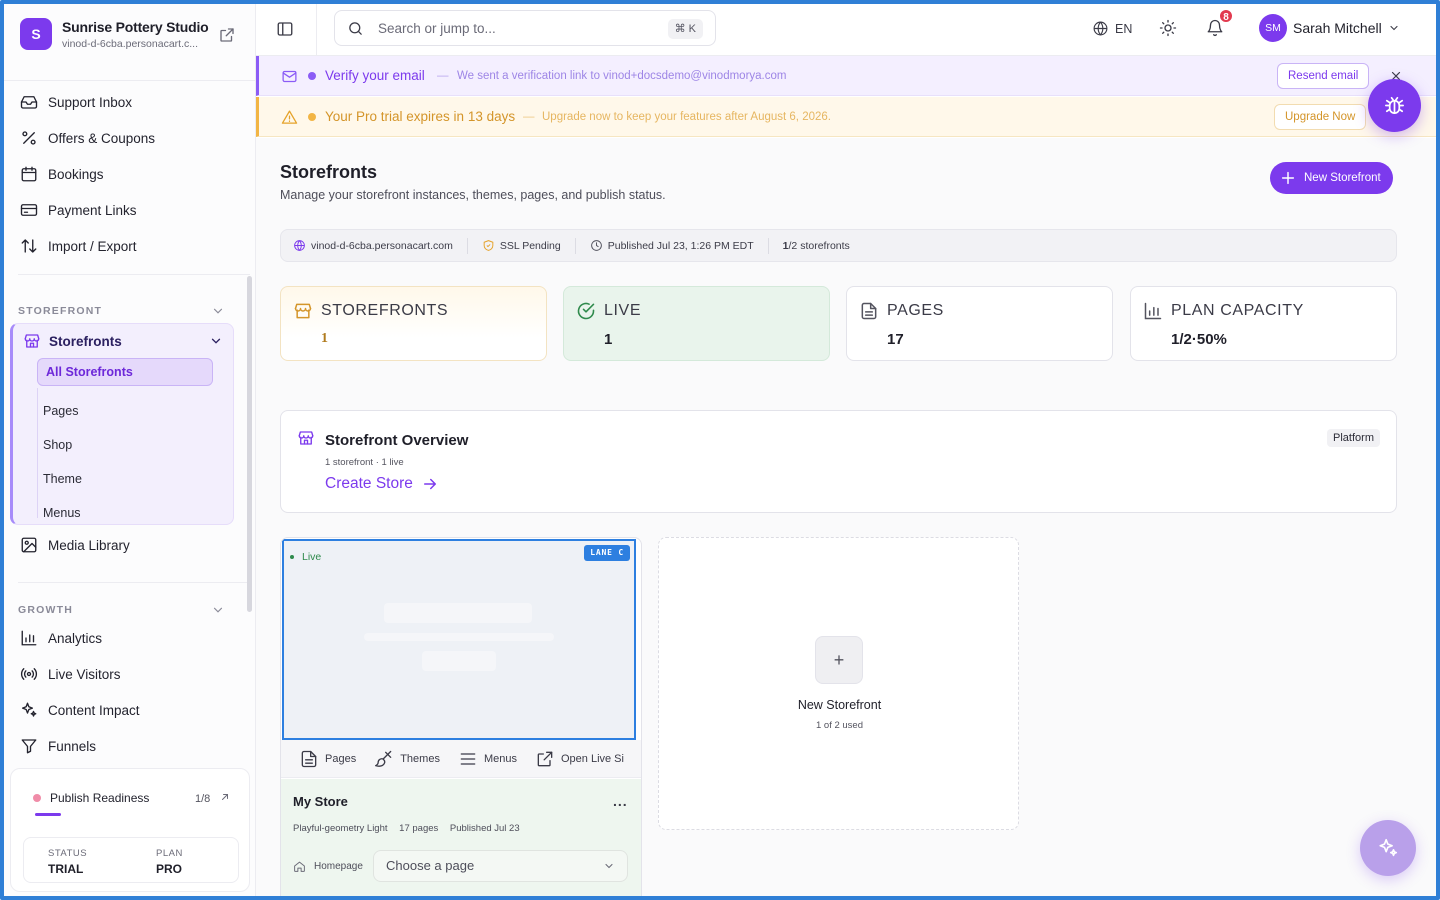 The width and height of the screenshot is (1440, 900). I want to click on nav-analytics: Analytics, so click(61, 638).